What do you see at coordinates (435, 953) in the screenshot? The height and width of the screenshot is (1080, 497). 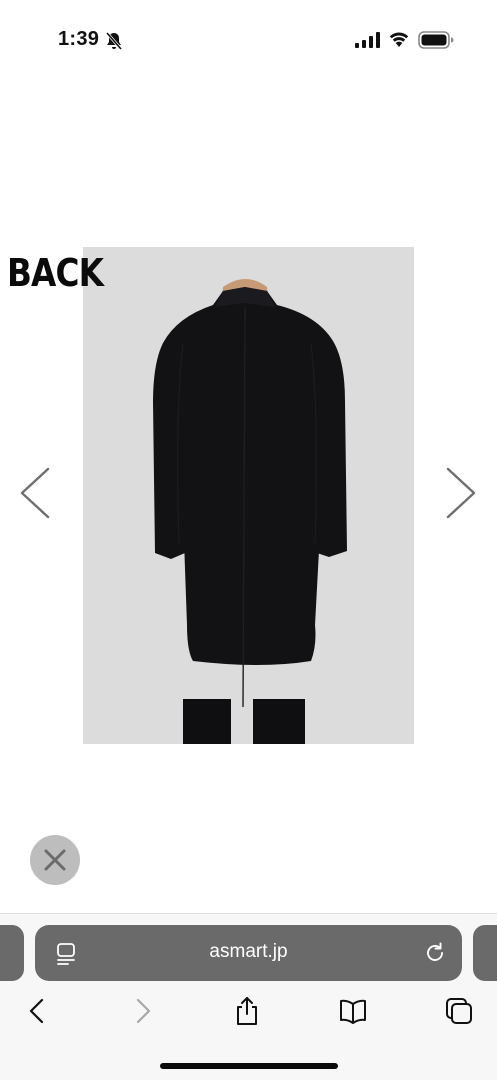 I see `reload-icon` at bounding box center [435, 953].